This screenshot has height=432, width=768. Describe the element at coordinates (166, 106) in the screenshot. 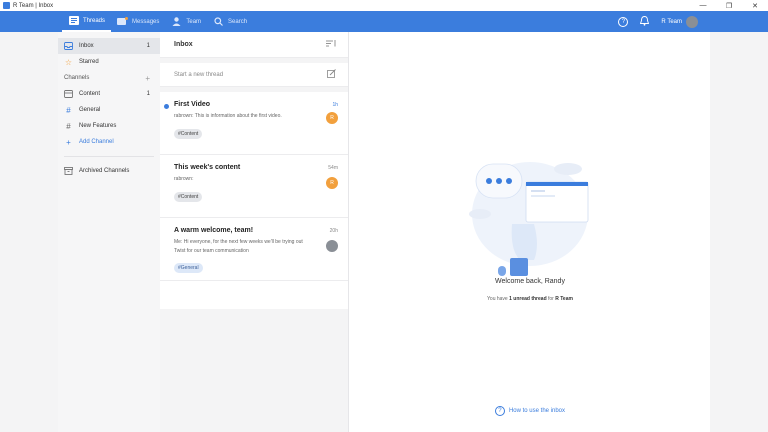

I see `unread-dot` at that location.